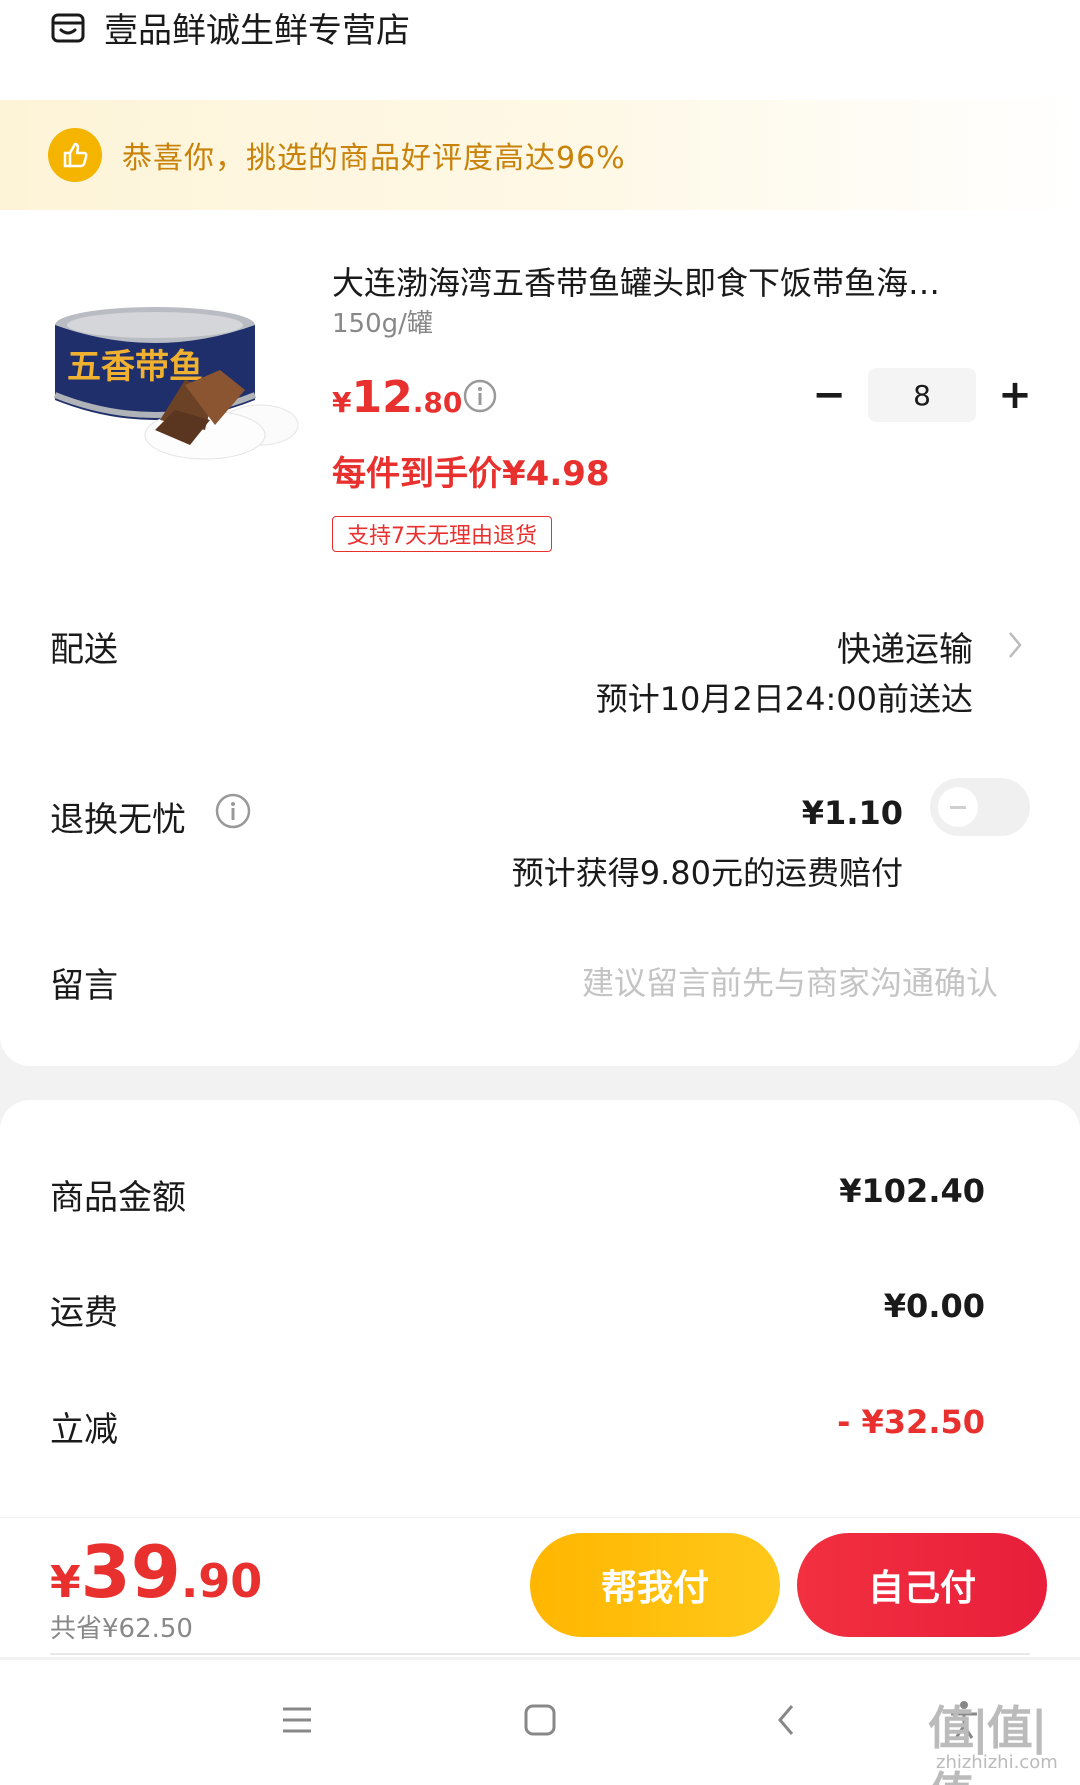  I want to click on goods-amount-label: 商品金额, so click(118, 1198).